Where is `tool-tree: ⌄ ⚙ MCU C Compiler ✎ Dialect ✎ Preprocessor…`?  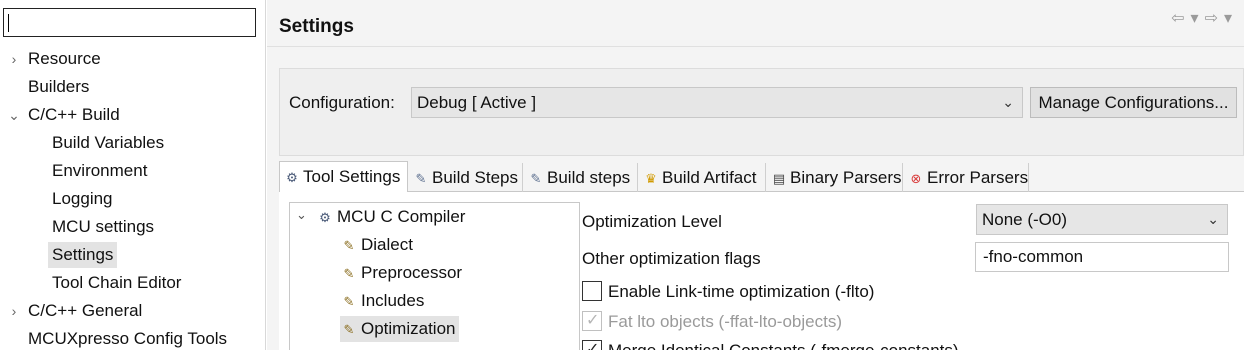
tool-tree: ⌄ ⚙ MCU C Compiler ✎ Dialect ✎ Preprocessor… is located at coordinates (434, 276).